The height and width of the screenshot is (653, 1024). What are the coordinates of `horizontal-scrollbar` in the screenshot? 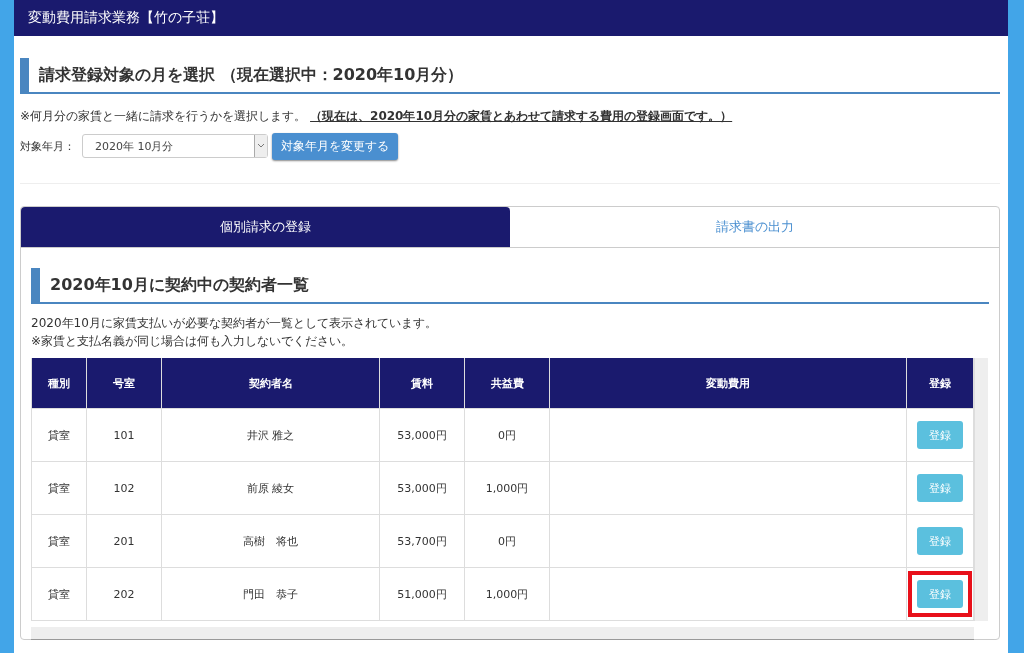 It's located at (502, 633).